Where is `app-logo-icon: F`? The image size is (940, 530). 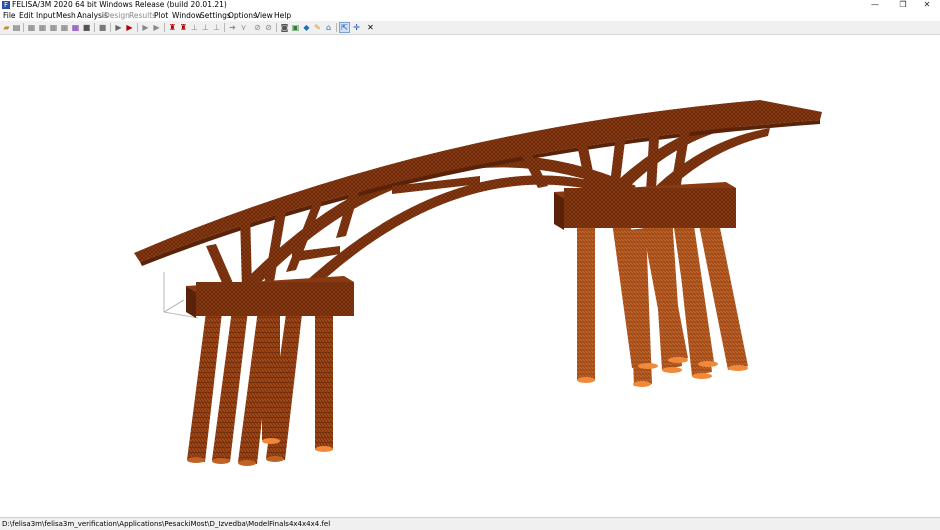
app-logo-icon: F is located at coordinates (6, 5).